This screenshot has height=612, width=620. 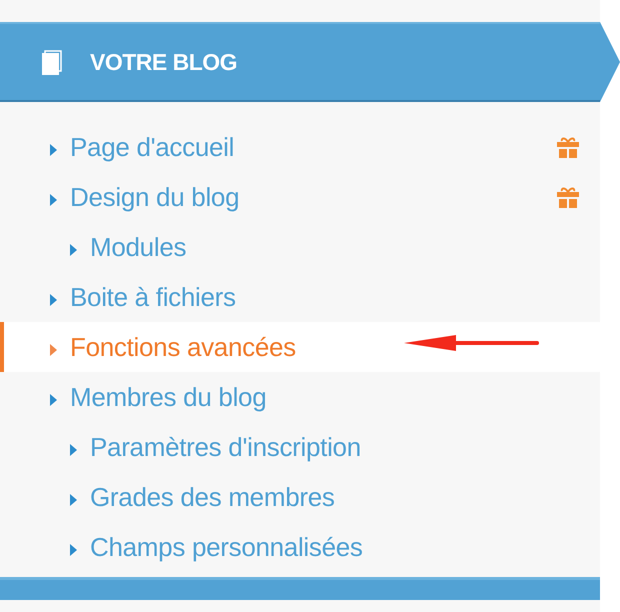 What do you see at coordinates (300, 397) in the screenshot?
I see `menu-item: Membres du blog` at bounding box center [300, 397].